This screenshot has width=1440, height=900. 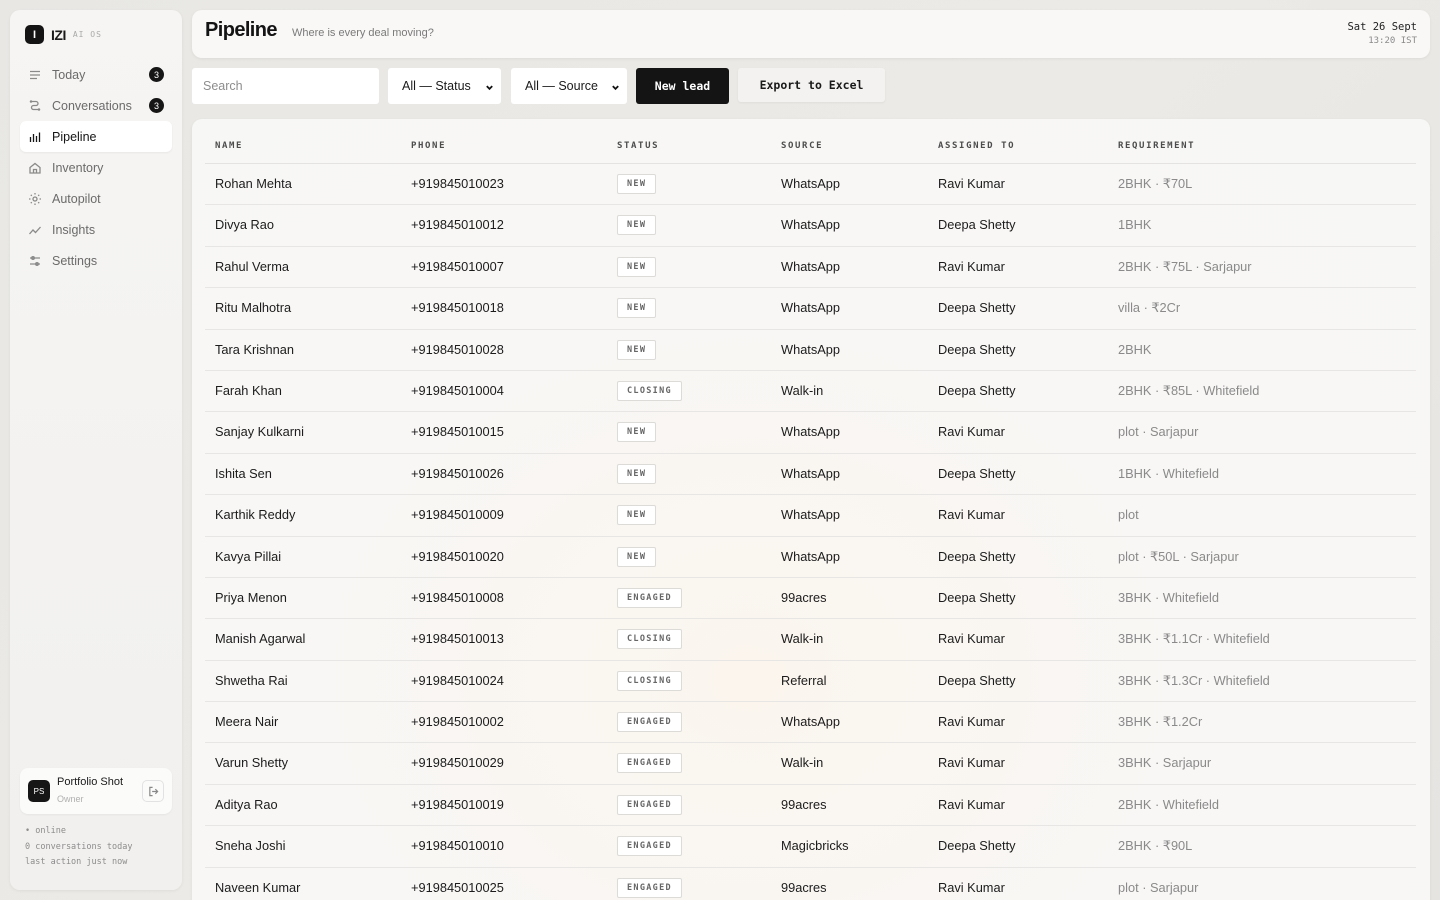 What do you see at coordinates (804, 680) in the screenshot?
I see `lead-source: Referral` at bounding box center [804, 680].